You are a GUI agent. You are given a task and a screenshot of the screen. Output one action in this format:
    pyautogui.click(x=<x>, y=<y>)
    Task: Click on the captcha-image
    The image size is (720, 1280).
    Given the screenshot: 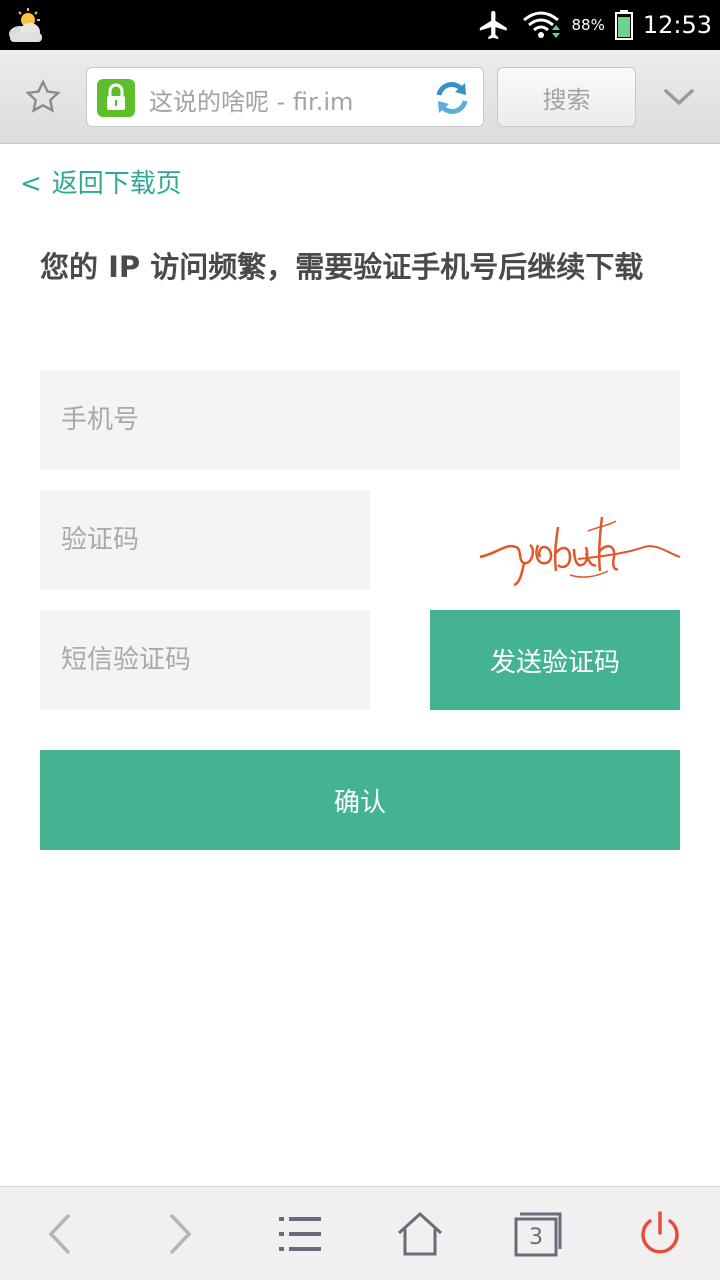 What is the action you would take?
    pyautogui.click(x=580, y=549)
    